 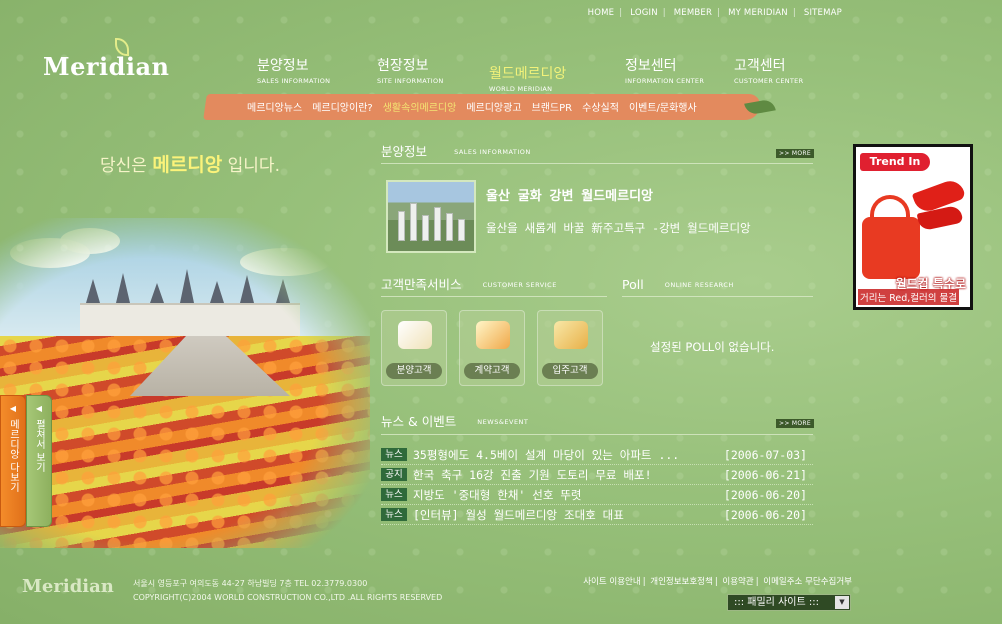 What do you see at coordinates (891, 248) in the screenshot?
I see `handbag-icon` at bounding box center [891, 248].